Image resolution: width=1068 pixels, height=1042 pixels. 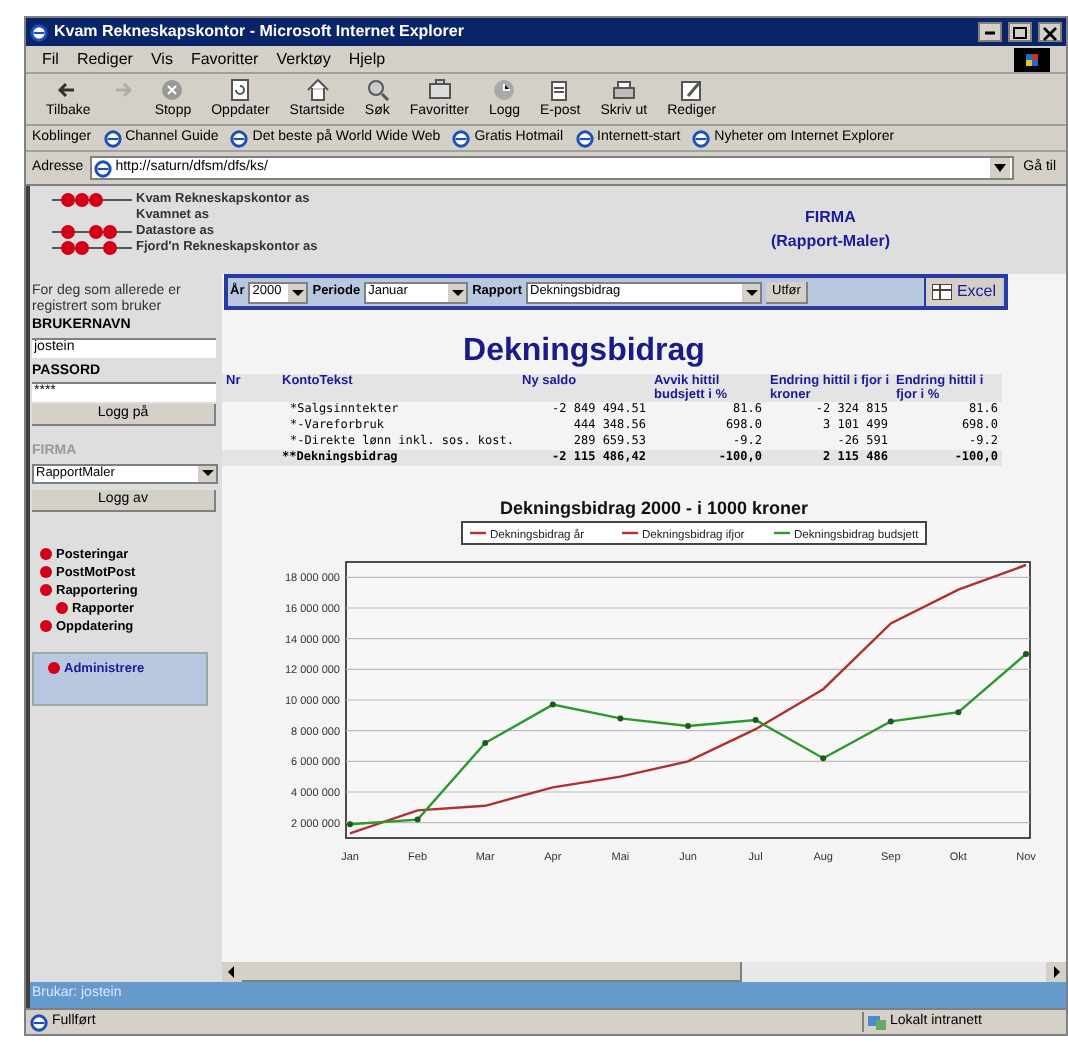 I want to click on refresh-icon, so click(x=240, y=90).